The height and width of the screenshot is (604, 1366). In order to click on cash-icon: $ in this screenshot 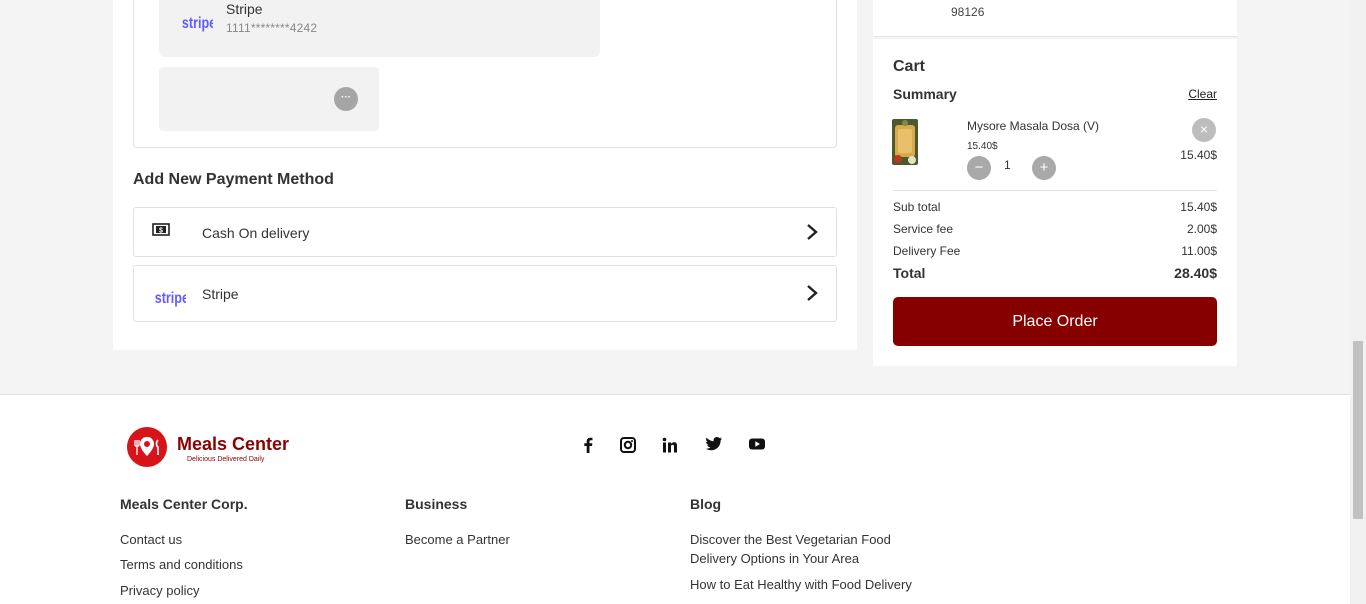, I will do `click(161, 232)`.